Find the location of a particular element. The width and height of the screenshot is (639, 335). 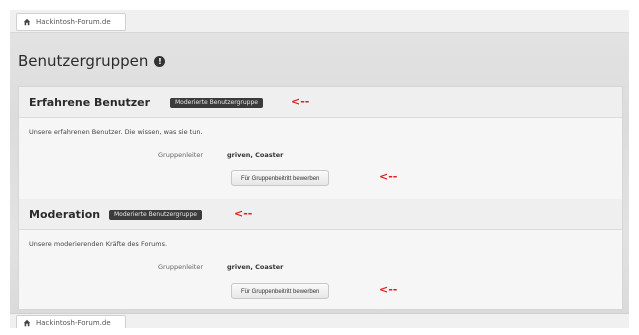

breadcrumb-bar: Hackintosh-Forum.de is located at coordinates (319, 21).